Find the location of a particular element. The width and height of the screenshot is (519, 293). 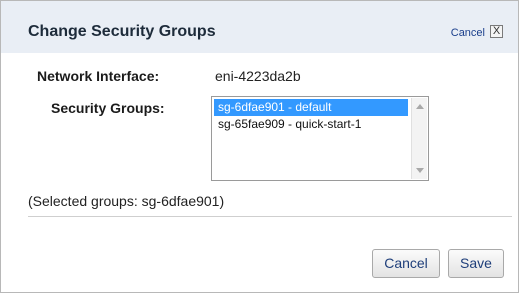

security-groups-label: Security Groups: is located at coordinates (108, 108).